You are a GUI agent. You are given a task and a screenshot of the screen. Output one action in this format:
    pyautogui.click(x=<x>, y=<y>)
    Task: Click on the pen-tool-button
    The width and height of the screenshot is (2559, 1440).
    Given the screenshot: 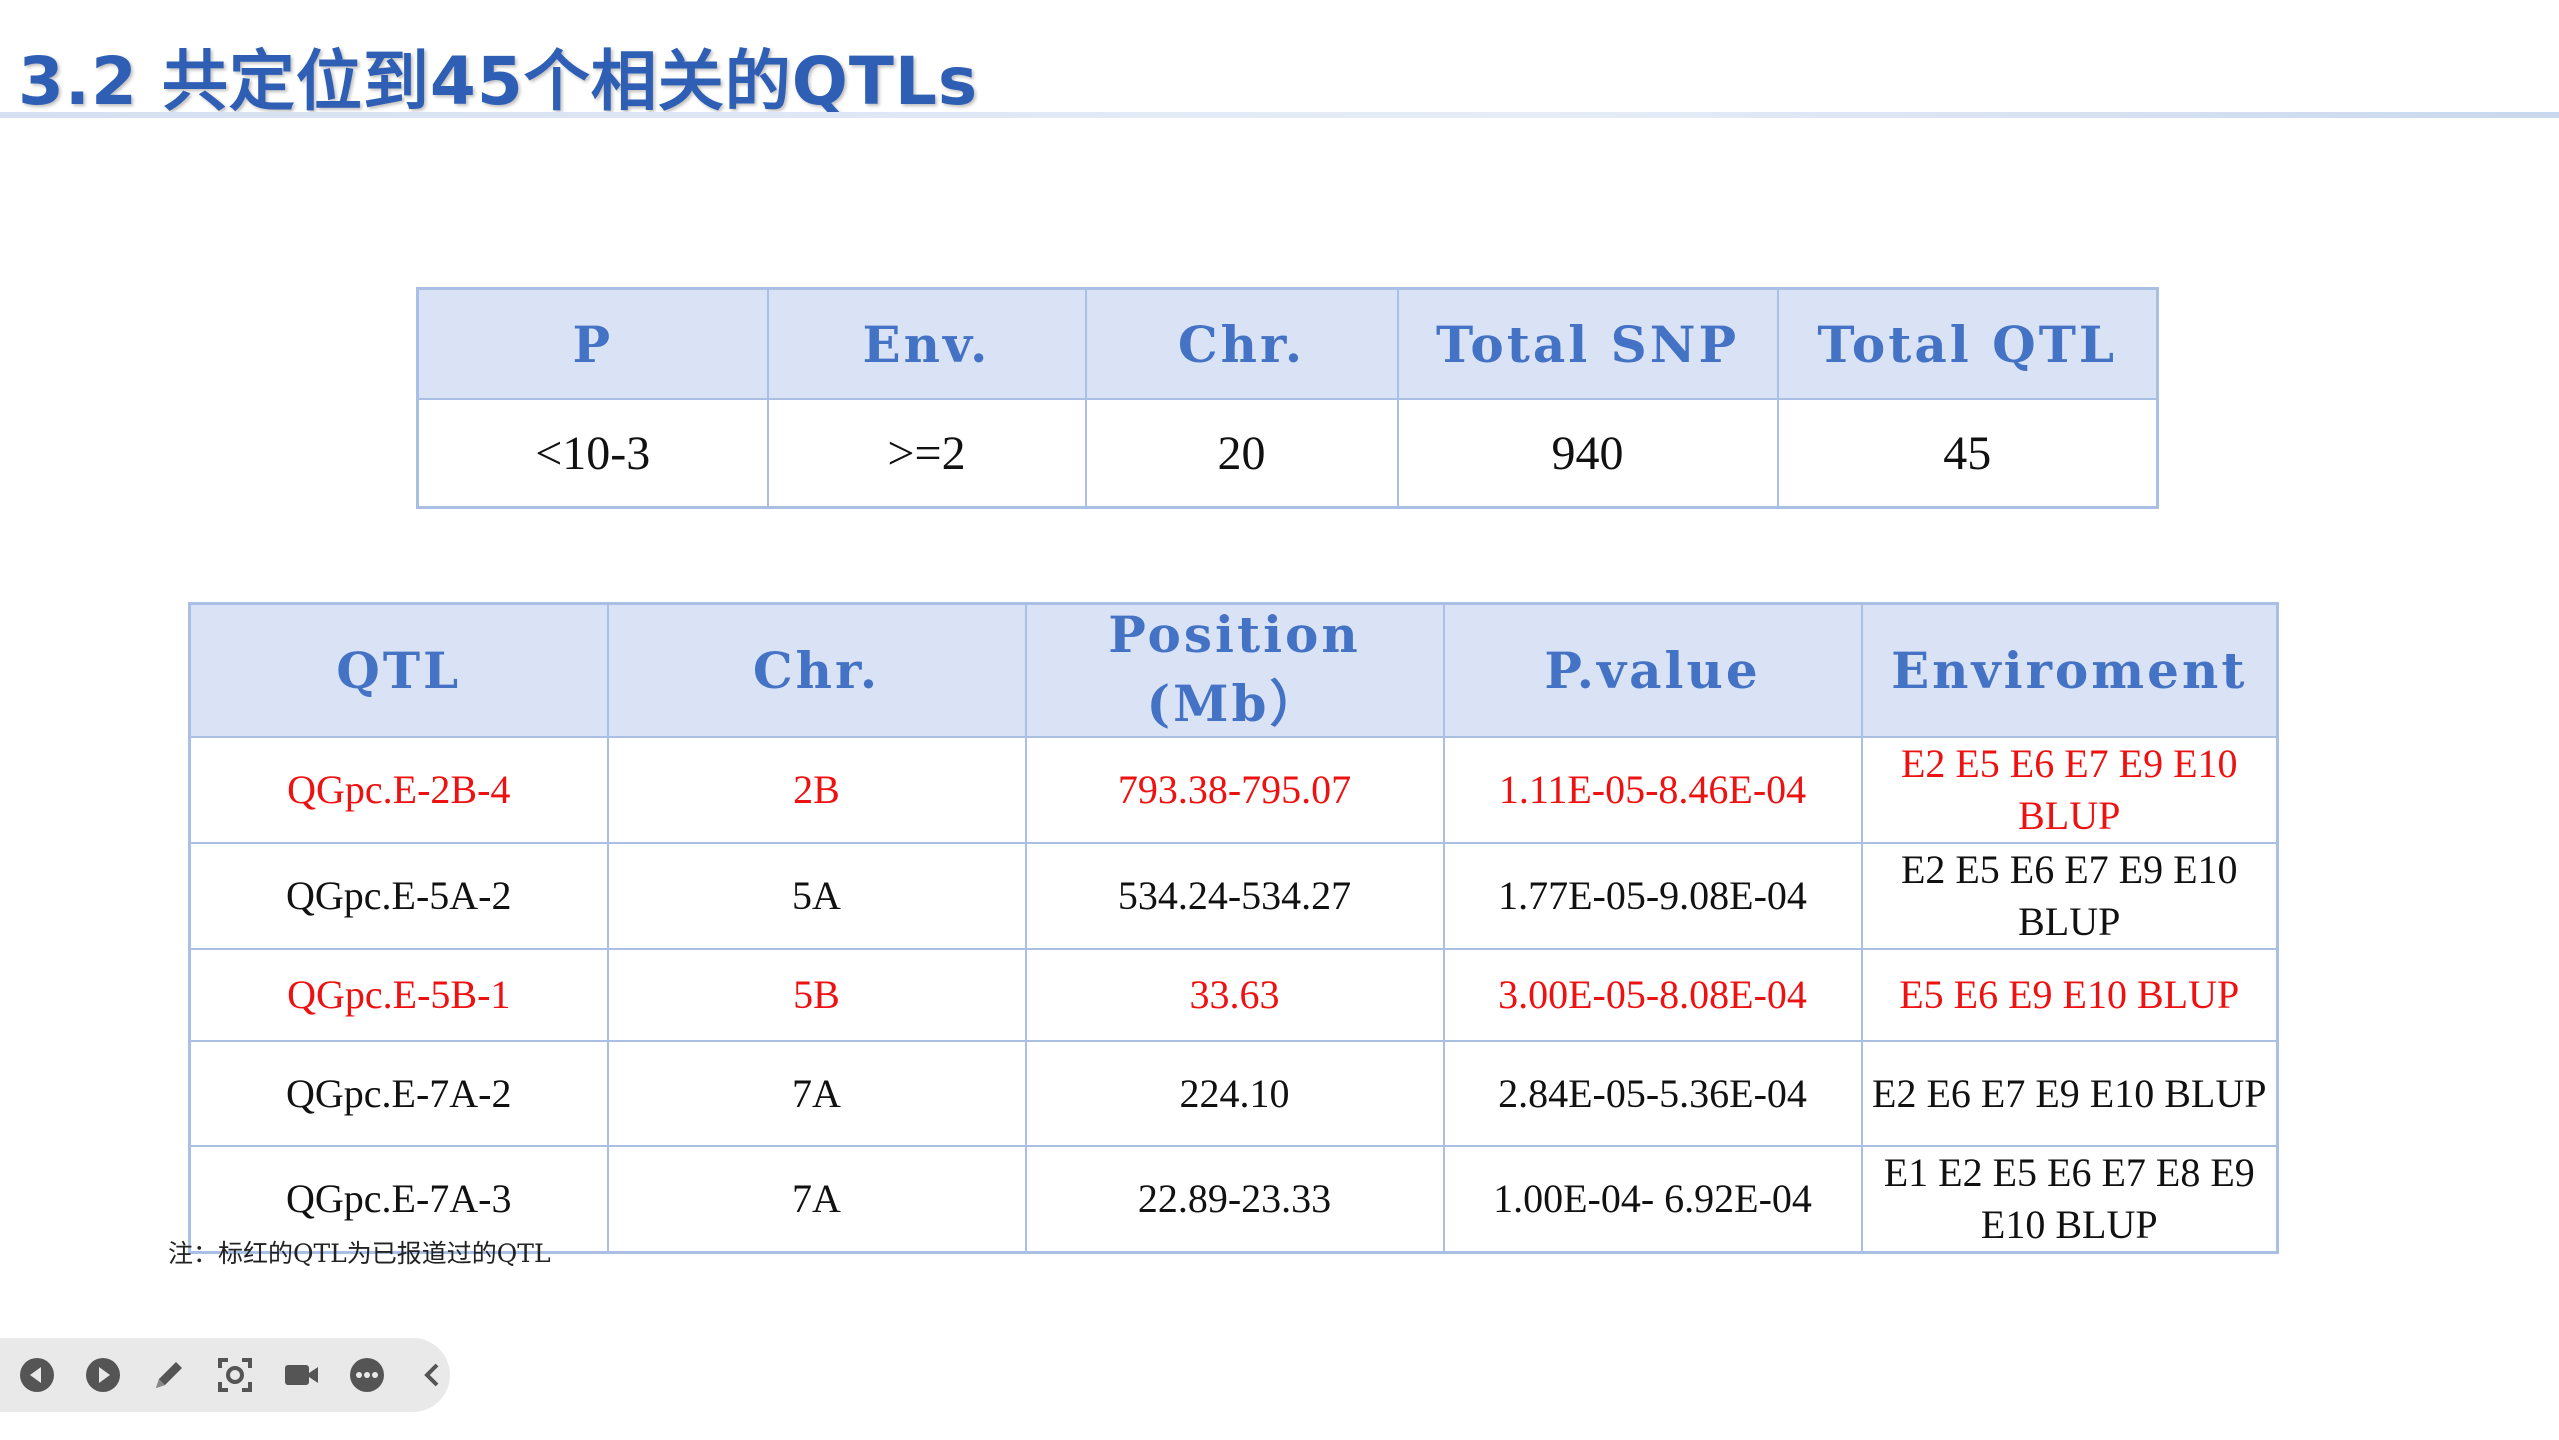 What is the action you would take?
    pyautogui.click(x=169, y=1375)
    